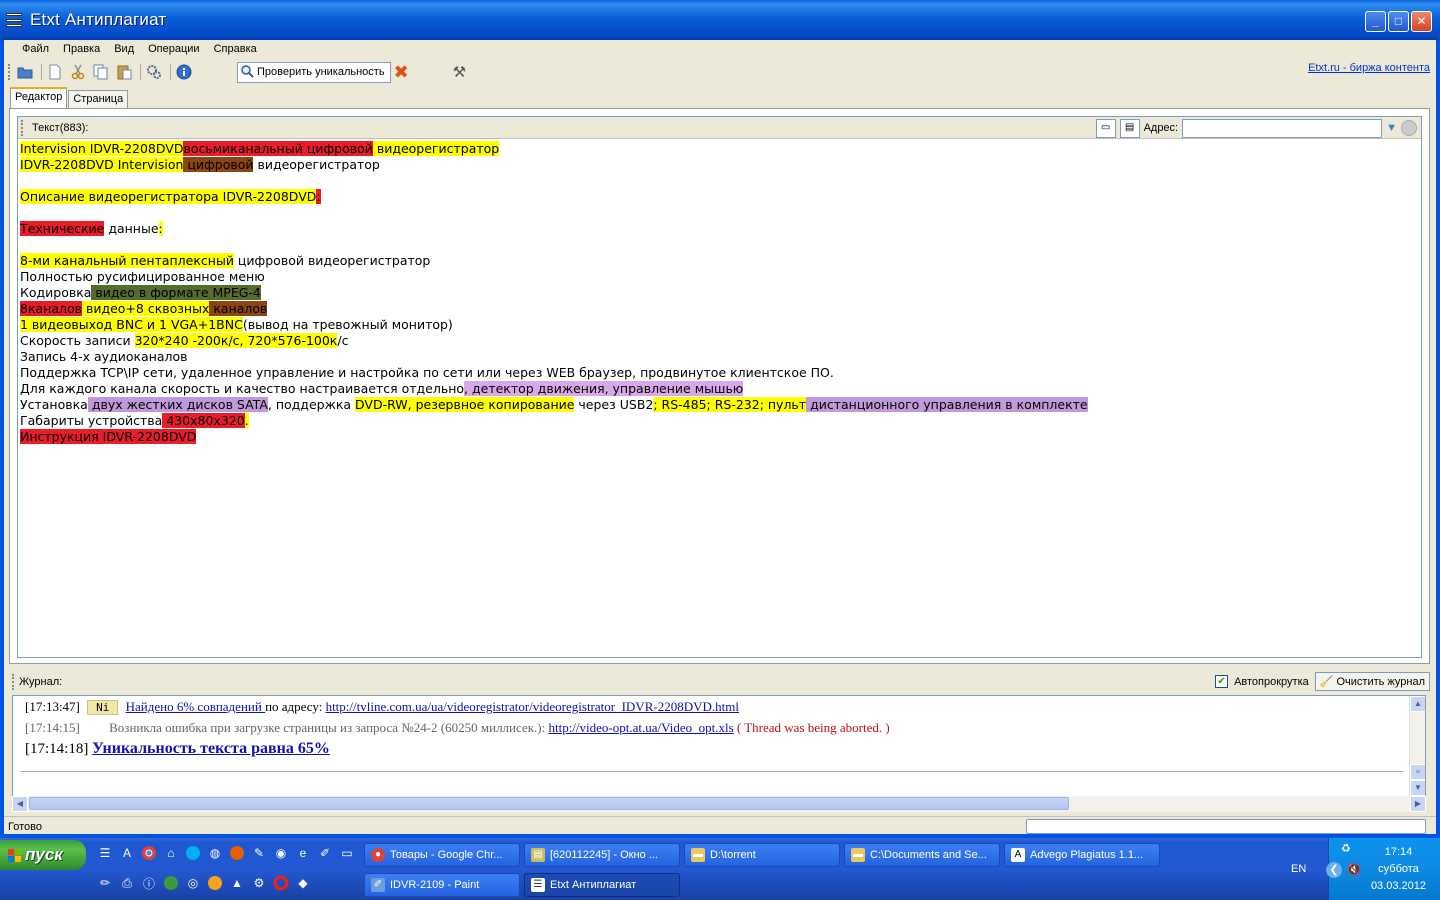 This screenshot has height=900, width=1440. I want to click on volume-muted-icon: 🔇, so click(1354, 869).